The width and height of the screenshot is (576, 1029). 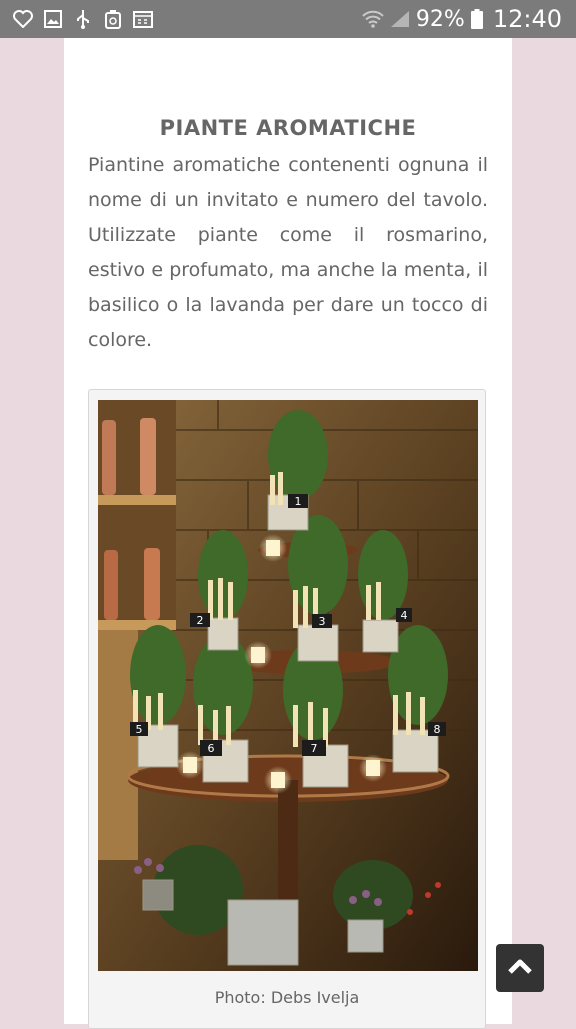 I want to click on wifi-icon, so click(x=373, y=19).